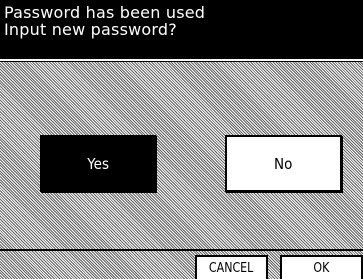  Describe the element at coordinates (90, 29) in the screenshot. I see `message-line-2: Input new password?` at that location.